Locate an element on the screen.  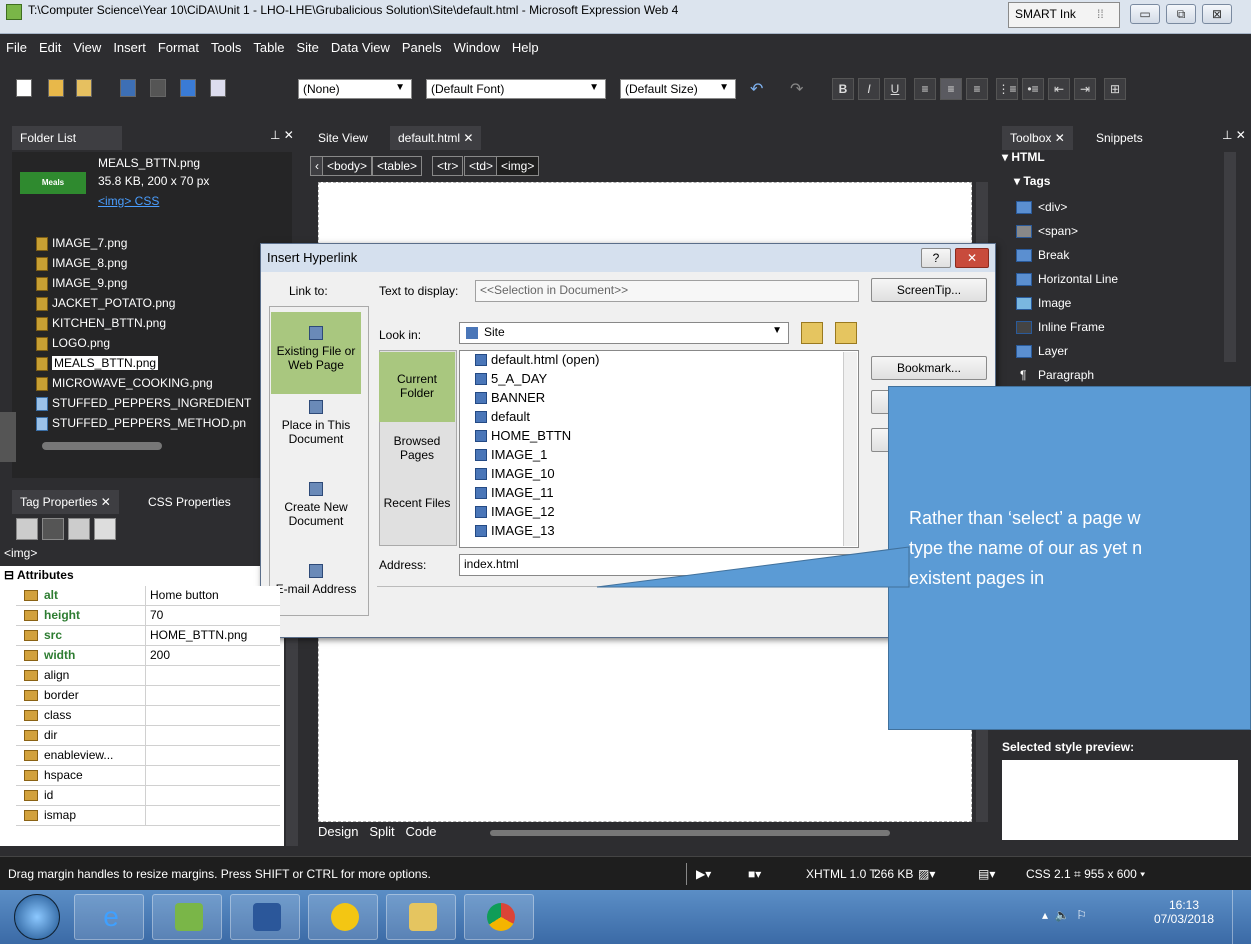
underline-button: U is located at coordinates (895, 89).